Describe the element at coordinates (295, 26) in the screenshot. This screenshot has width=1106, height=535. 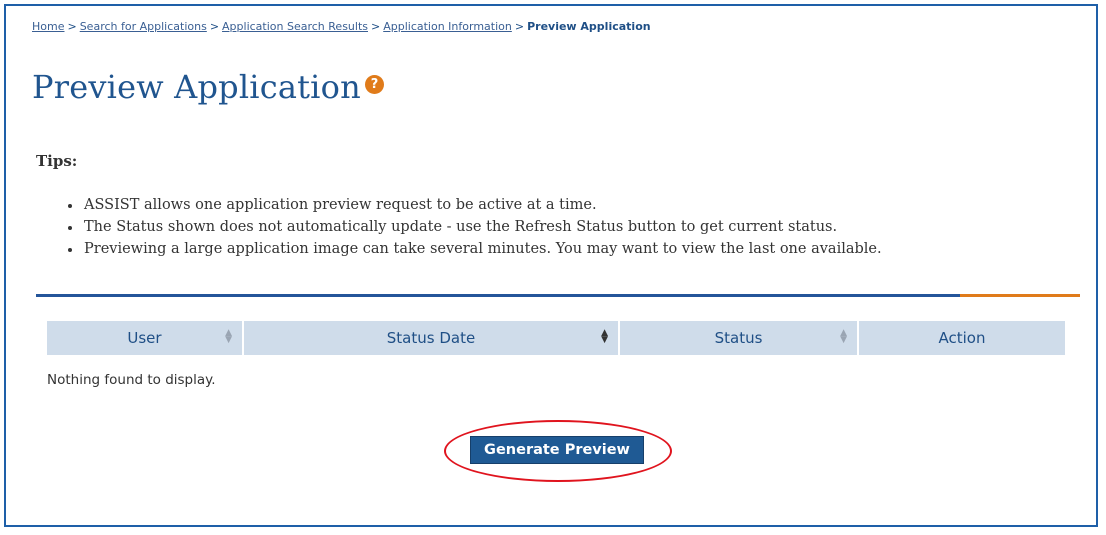
I see `breadcrumb-results-link: Application Search Results` at that location.